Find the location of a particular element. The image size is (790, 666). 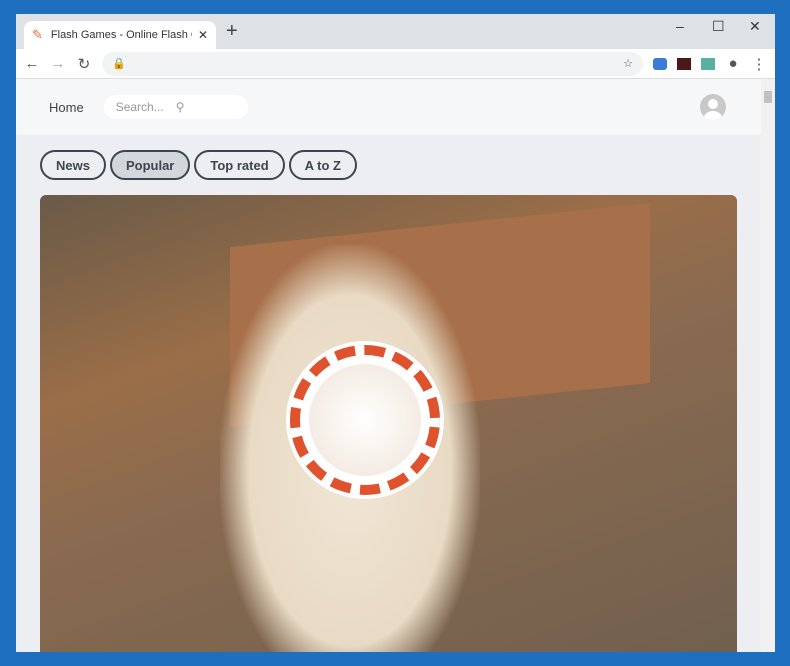

reload-icon: ↻ is located at coordinates (84, 64).